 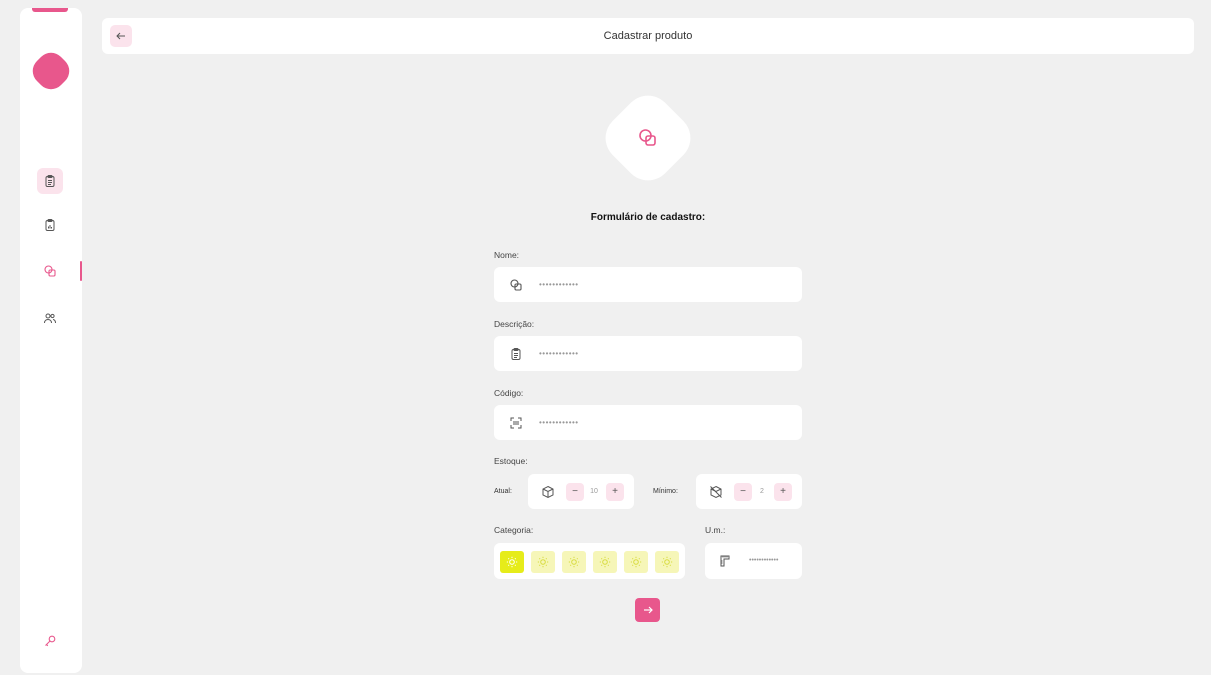 I want to click on estoque-minimo-label: Mínimo:, so click(x=665, y=491).